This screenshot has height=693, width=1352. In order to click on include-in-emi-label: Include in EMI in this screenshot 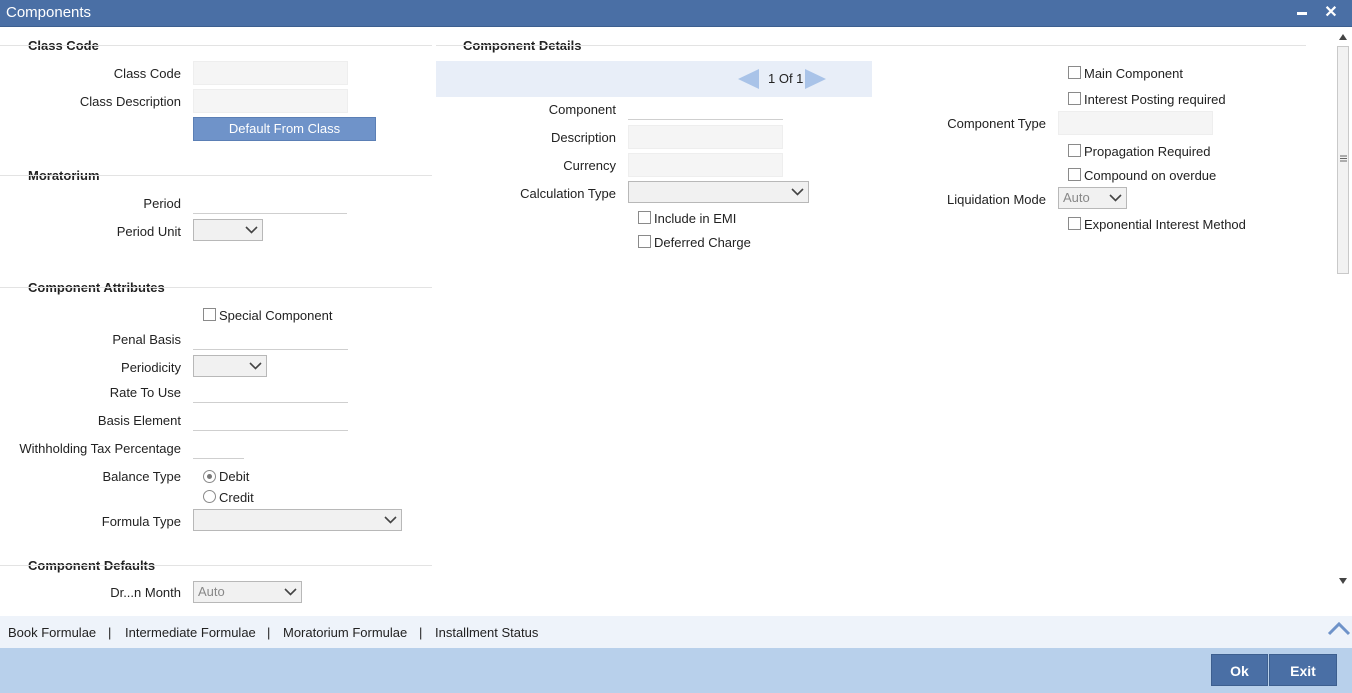, I will do `click(695, 218)`.